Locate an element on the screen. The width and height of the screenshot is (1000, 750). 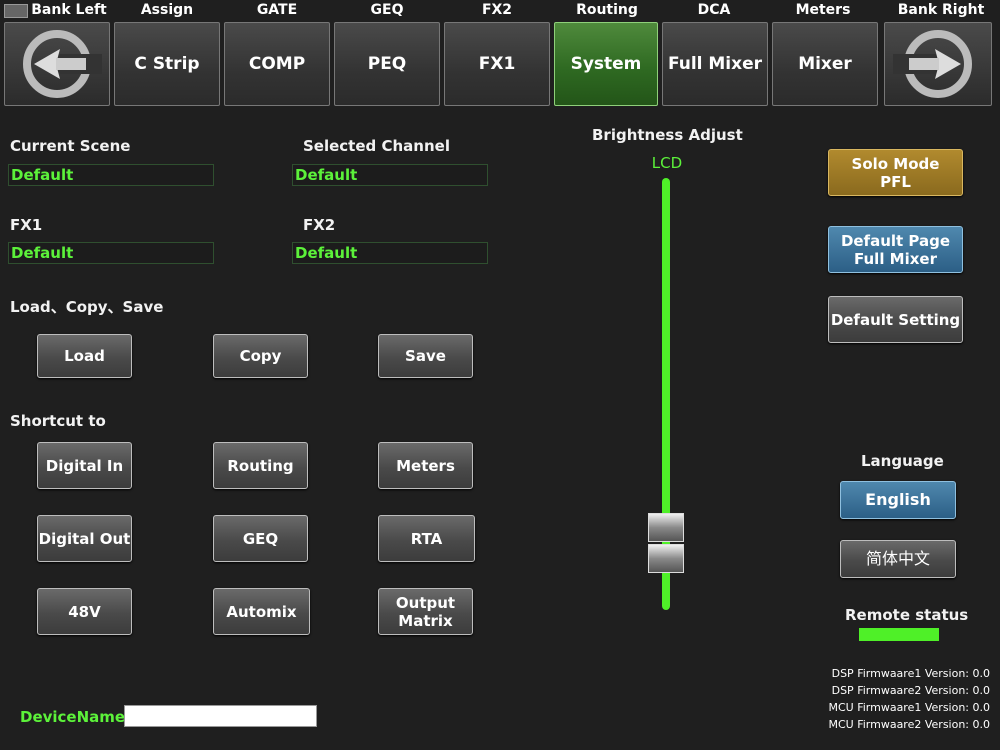
nav-label-bank-left: Bank Left is located at coordinates (69, 10).